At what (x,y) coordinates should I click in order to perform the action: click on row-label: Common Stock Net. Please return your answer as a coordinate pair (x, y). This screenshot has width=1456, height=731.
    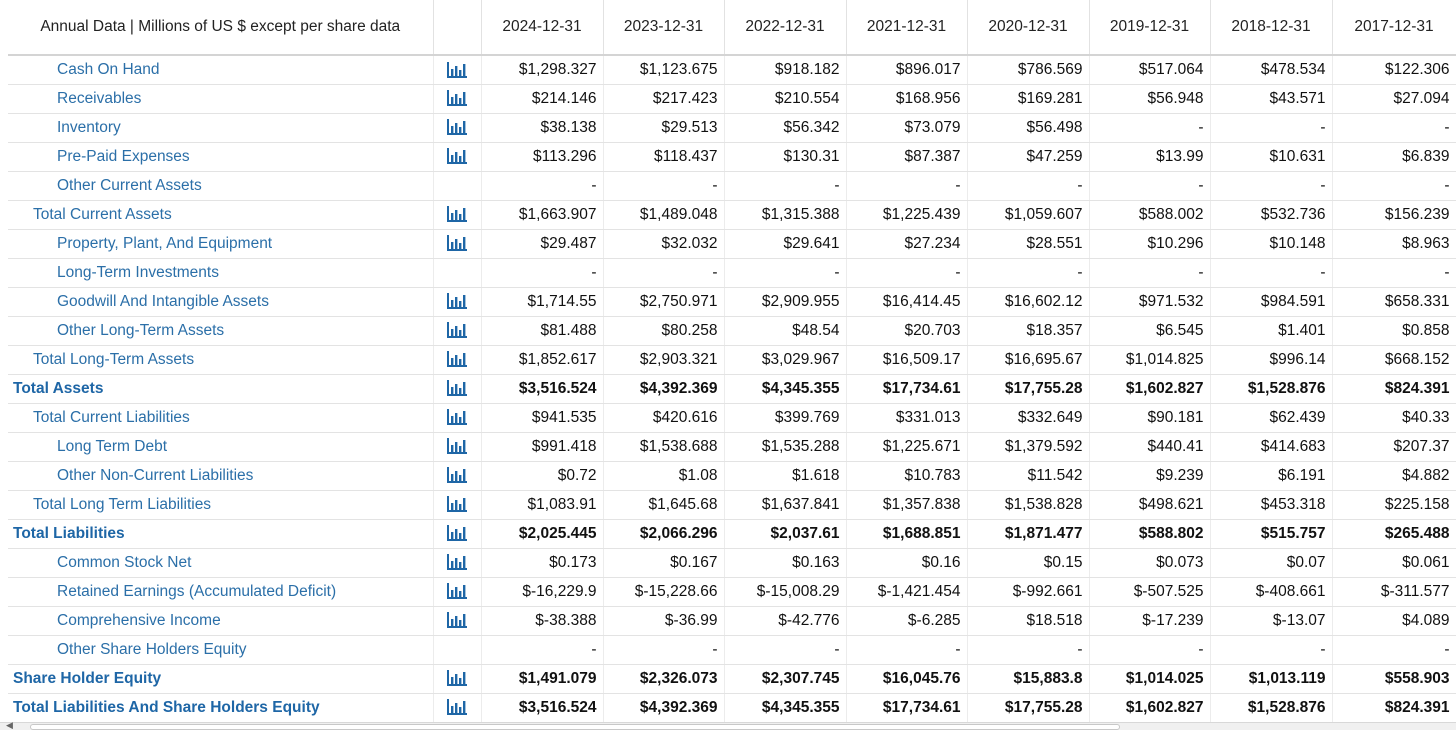
    Looking at the image, I should click on (221, 563).